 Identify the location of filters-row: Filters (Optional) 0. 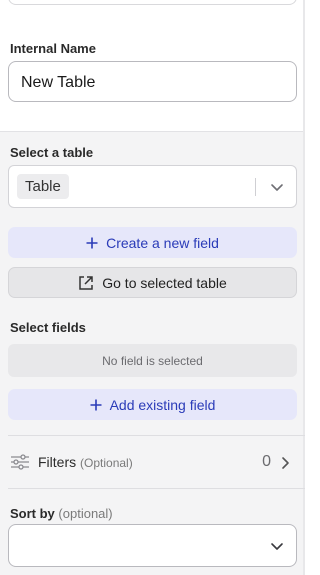
(152, 462).